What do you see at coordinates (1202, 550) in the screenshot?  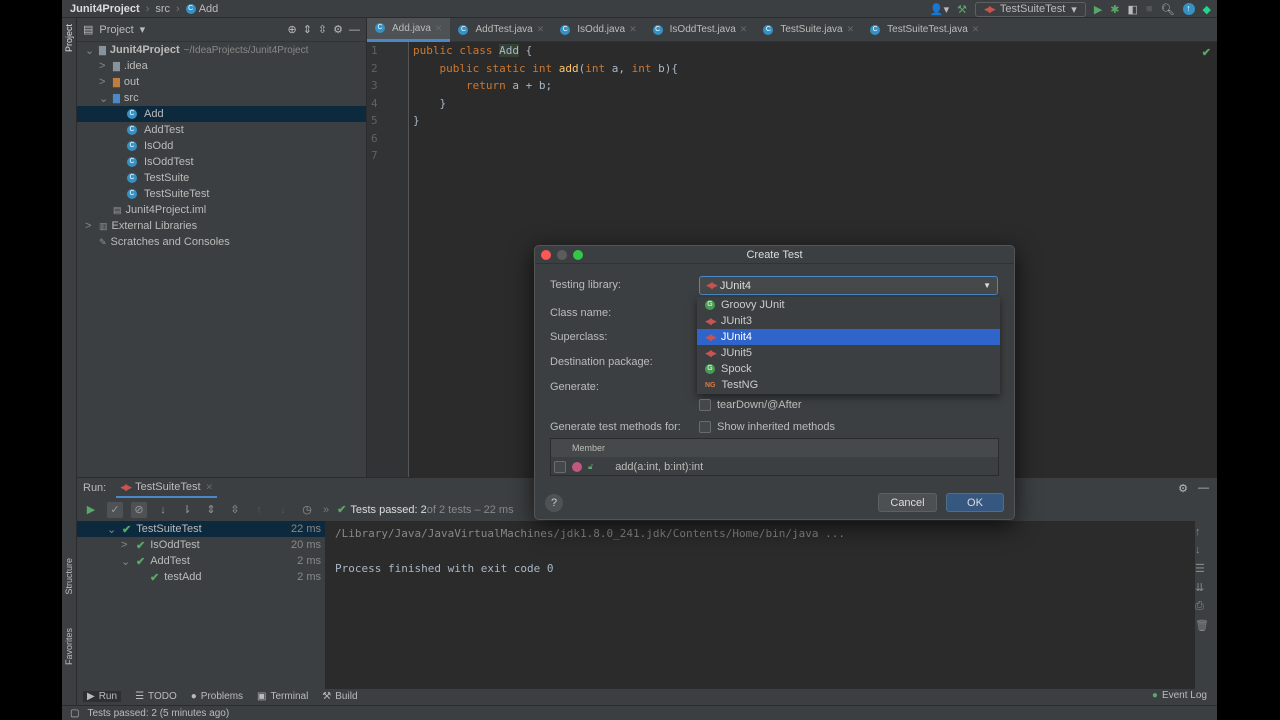 I see `down-icon: ↓` at bounding box center [1202, 550].